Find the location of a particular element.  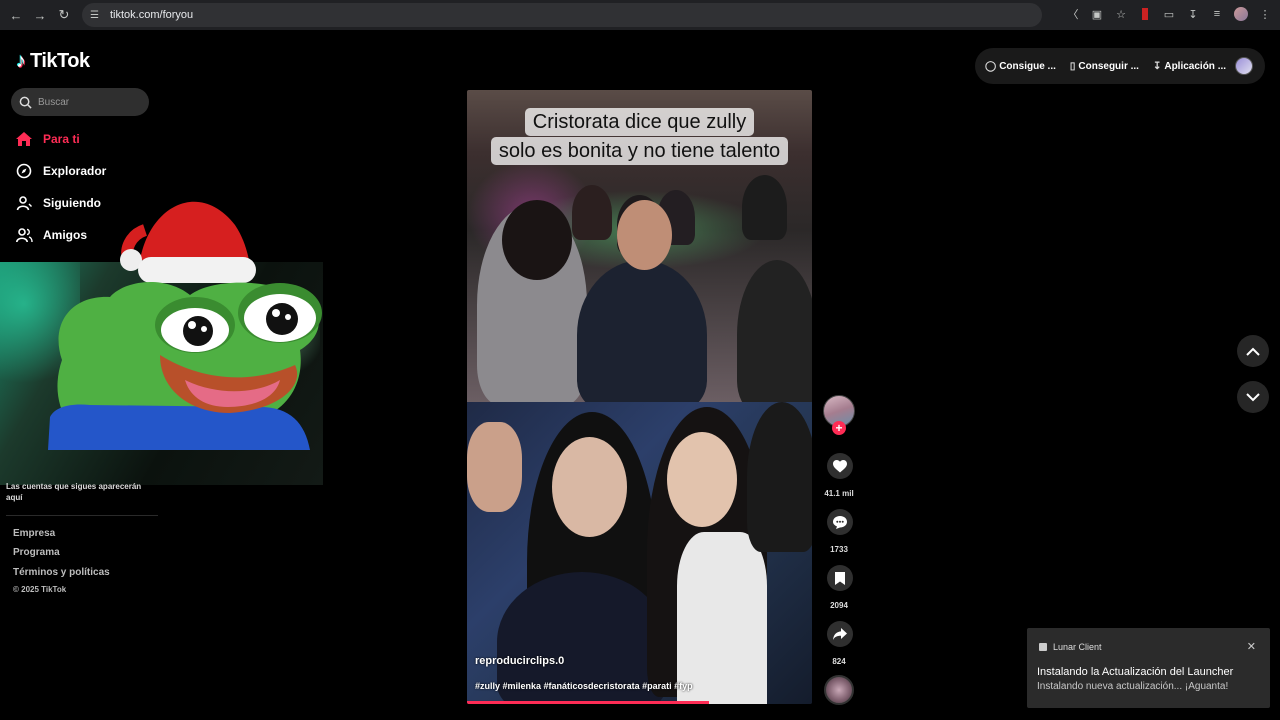

like-count: 41.1 mil is located at coordinates (839, 493).